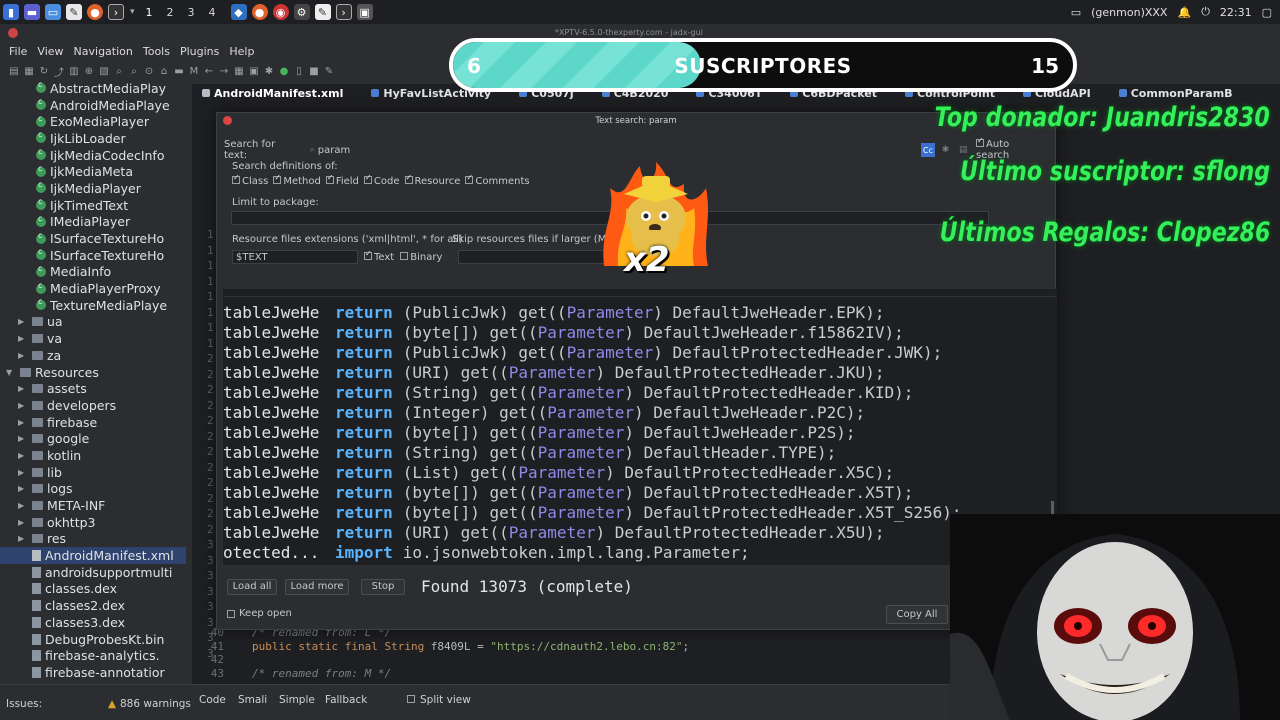  What do you see at coordinates (132, 12) in the screenshot?
I see `chevron-down-icon: ▾` at bounding box center [132, 12].